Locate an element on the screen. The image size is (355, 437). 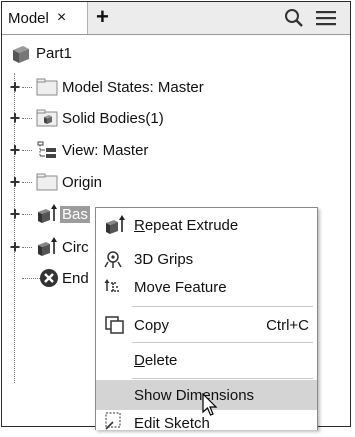
menu-item-label: Copy is located at coordinates (152, 325).